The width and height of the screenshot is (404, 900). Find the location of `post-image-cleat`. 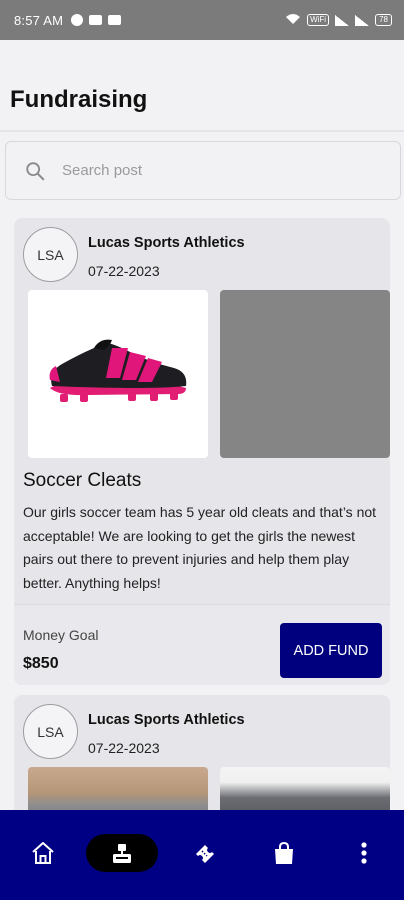

post-image-cleat is located at coordinates (118, 374).